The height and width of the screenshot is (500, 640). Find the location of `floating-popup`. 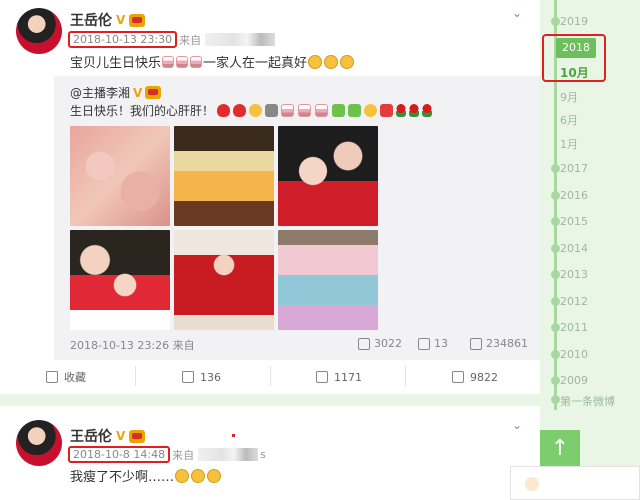

floating-popup is located at coordinates (575, 483).